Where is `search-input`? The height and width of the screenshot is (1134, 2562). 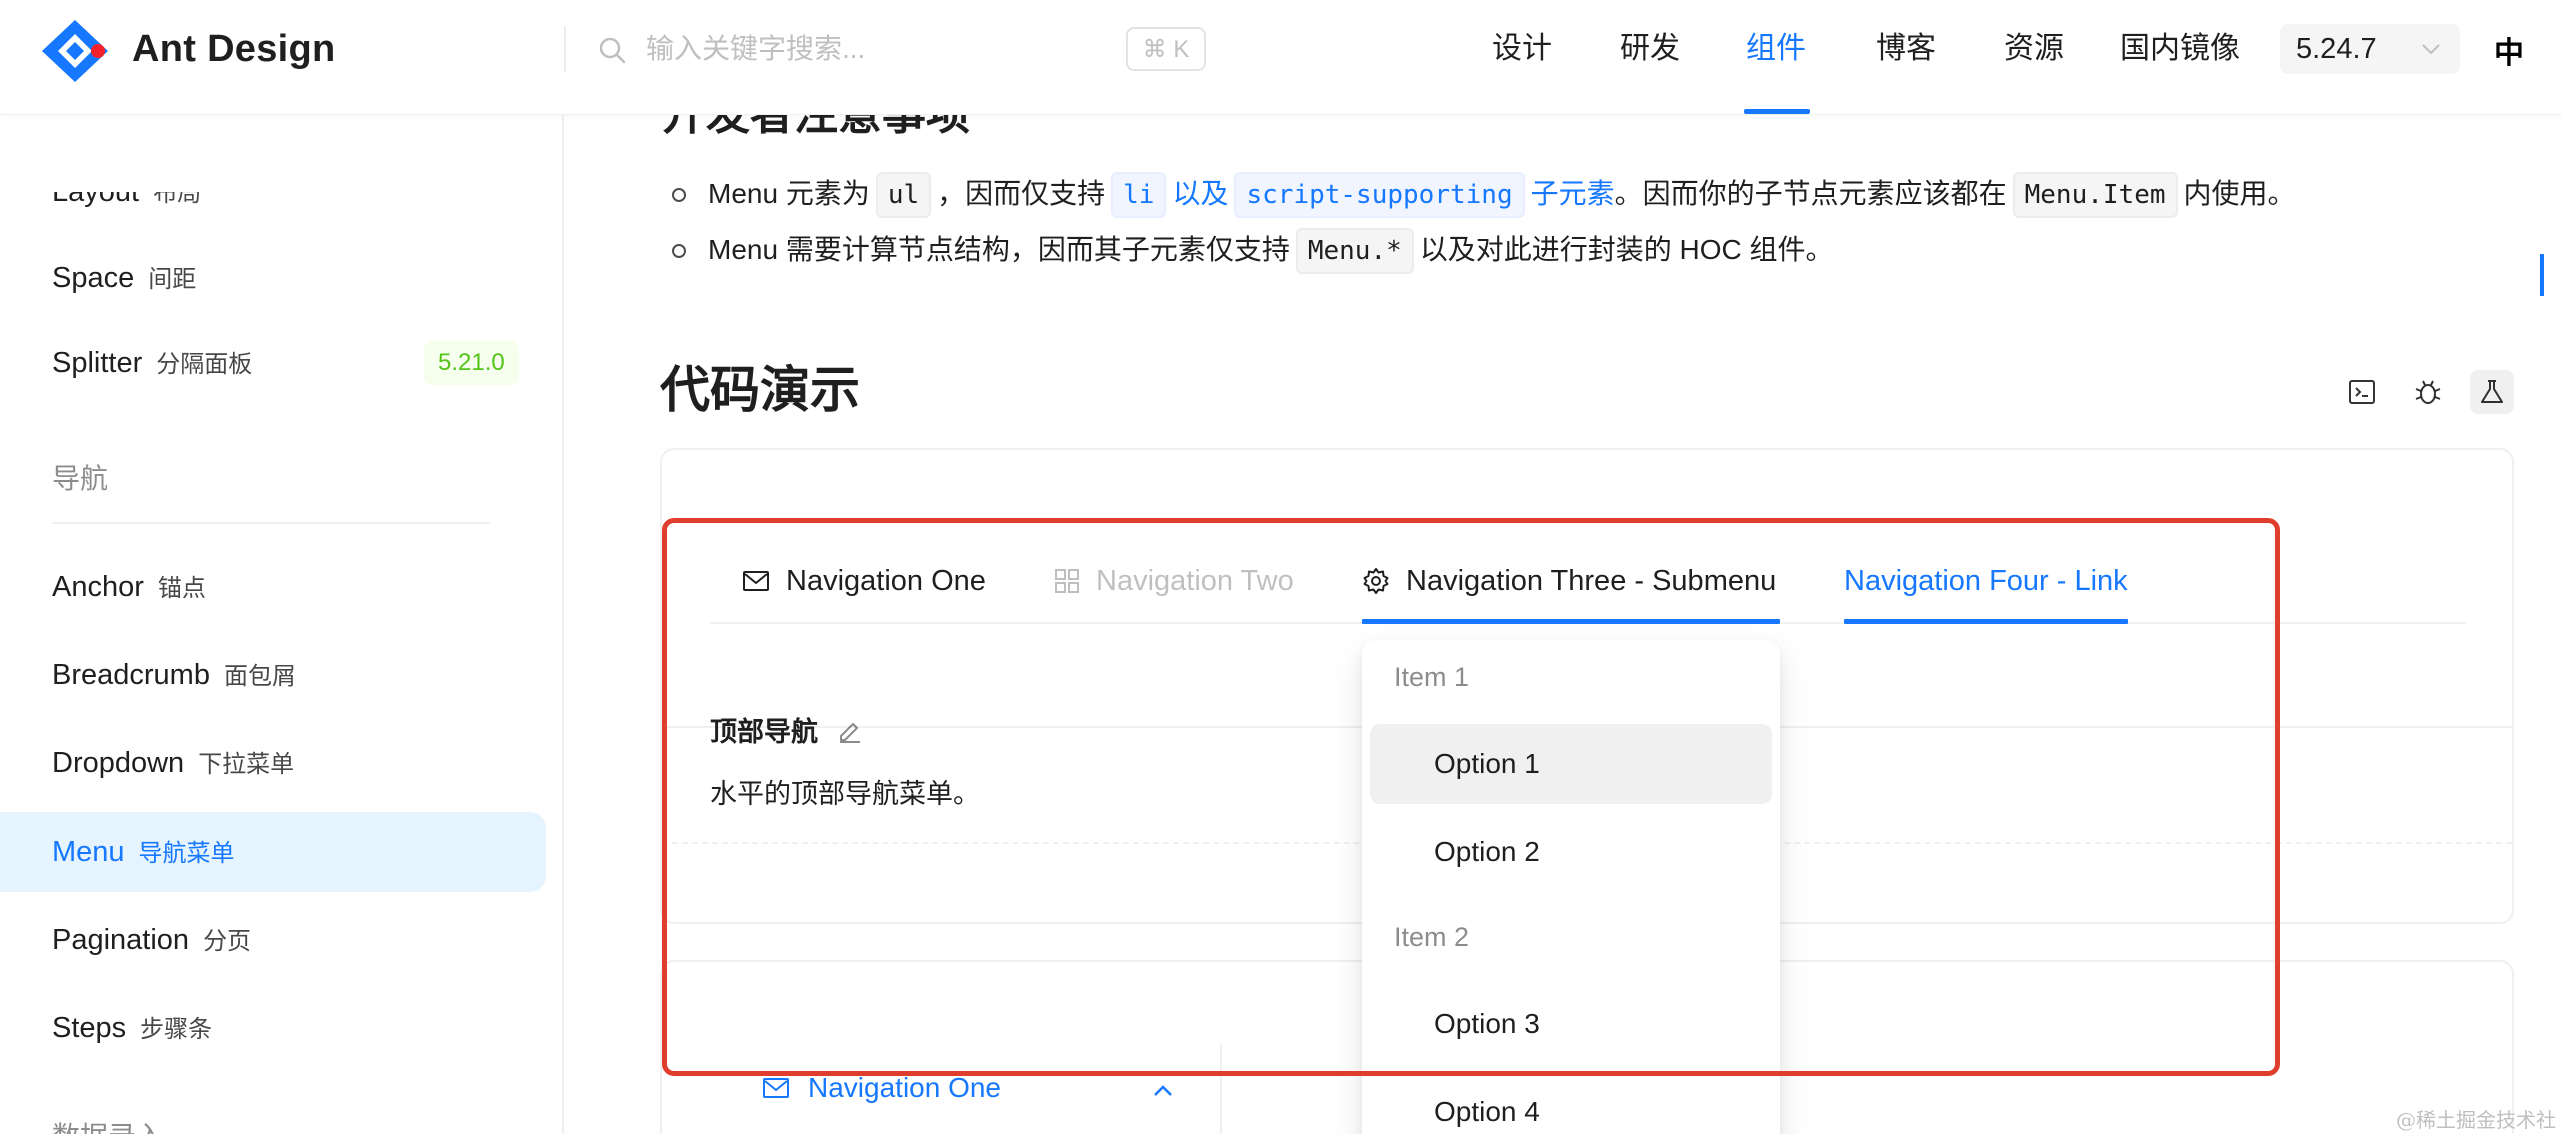
search-input is located at coordinates (876, 49).